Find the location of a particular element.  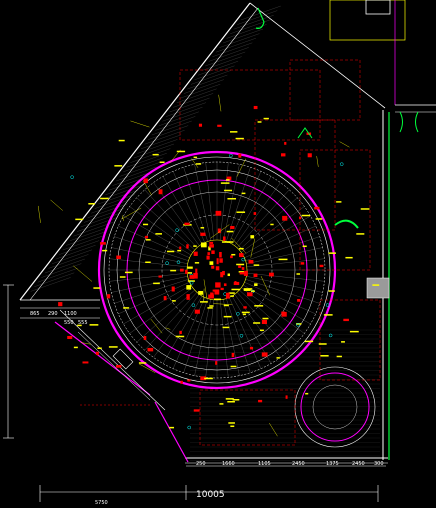

small-rotunda is located at coordinates (335, 407).